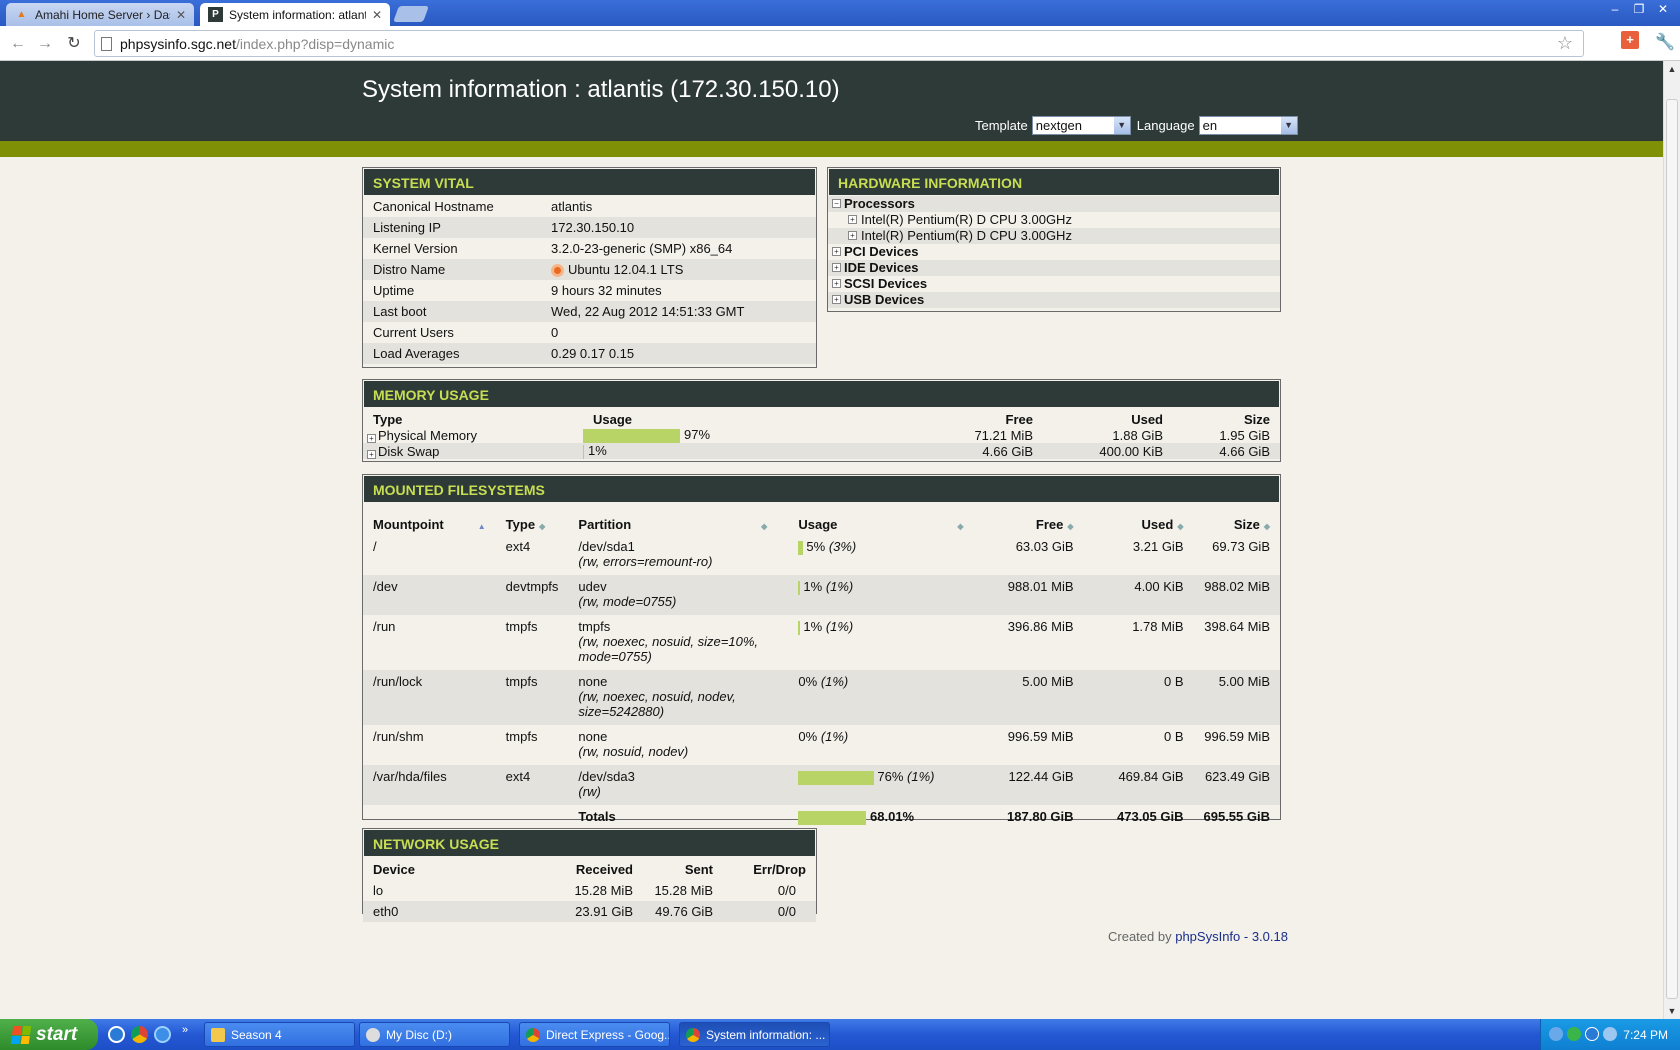 The image size is (1680, 1050). Describe the element at coordinates (605, 524) in the screenshot. I see `column-header-label: Partition` at that location.